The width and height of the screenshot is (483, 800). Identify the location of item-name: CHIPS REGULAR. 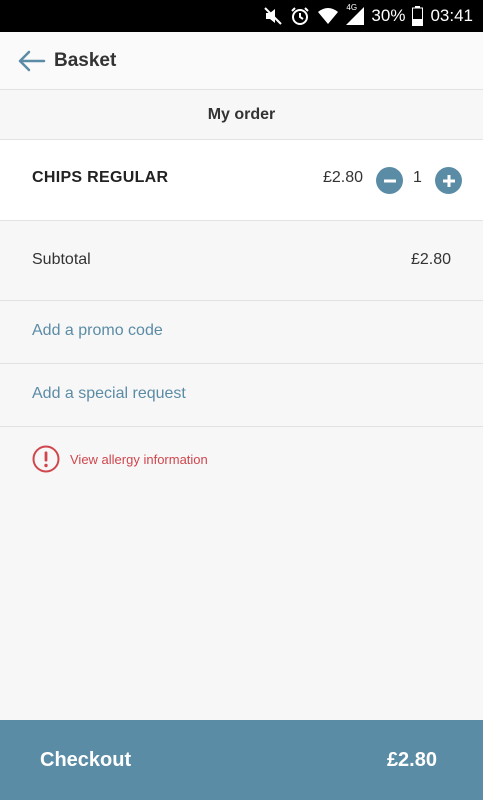
(100, 177).